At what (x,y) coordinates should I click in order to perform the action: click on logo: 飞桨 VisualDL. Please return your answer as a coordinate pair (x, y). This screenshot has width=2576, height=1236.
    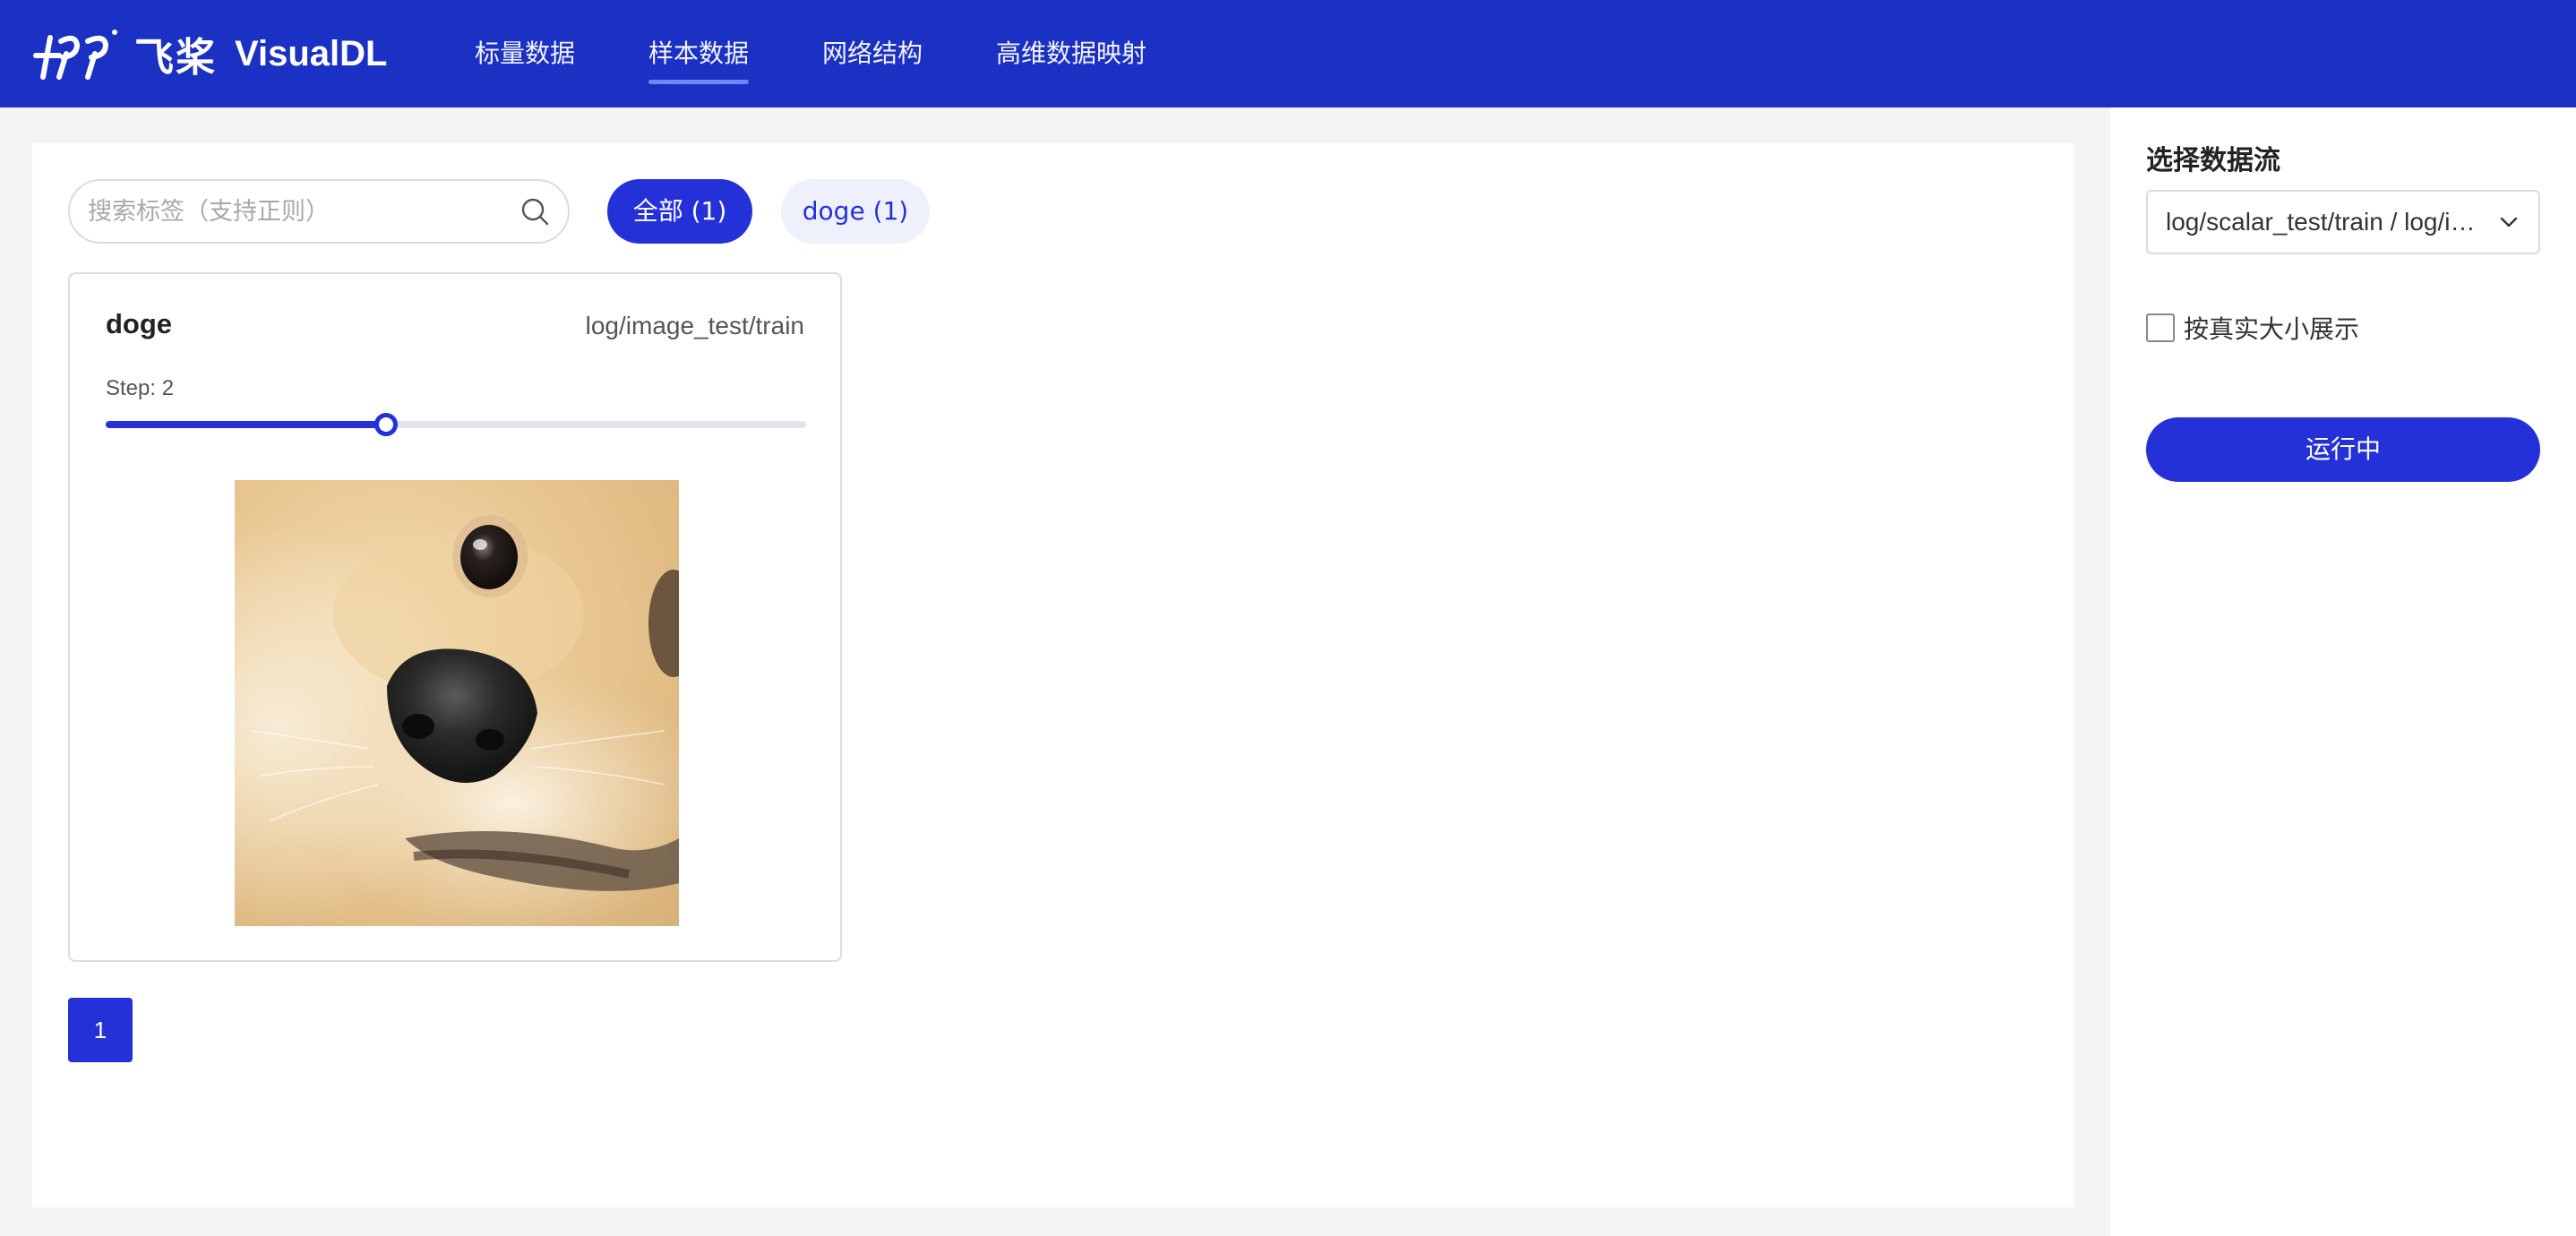
    Looking at the image, I should click on (209, 53).